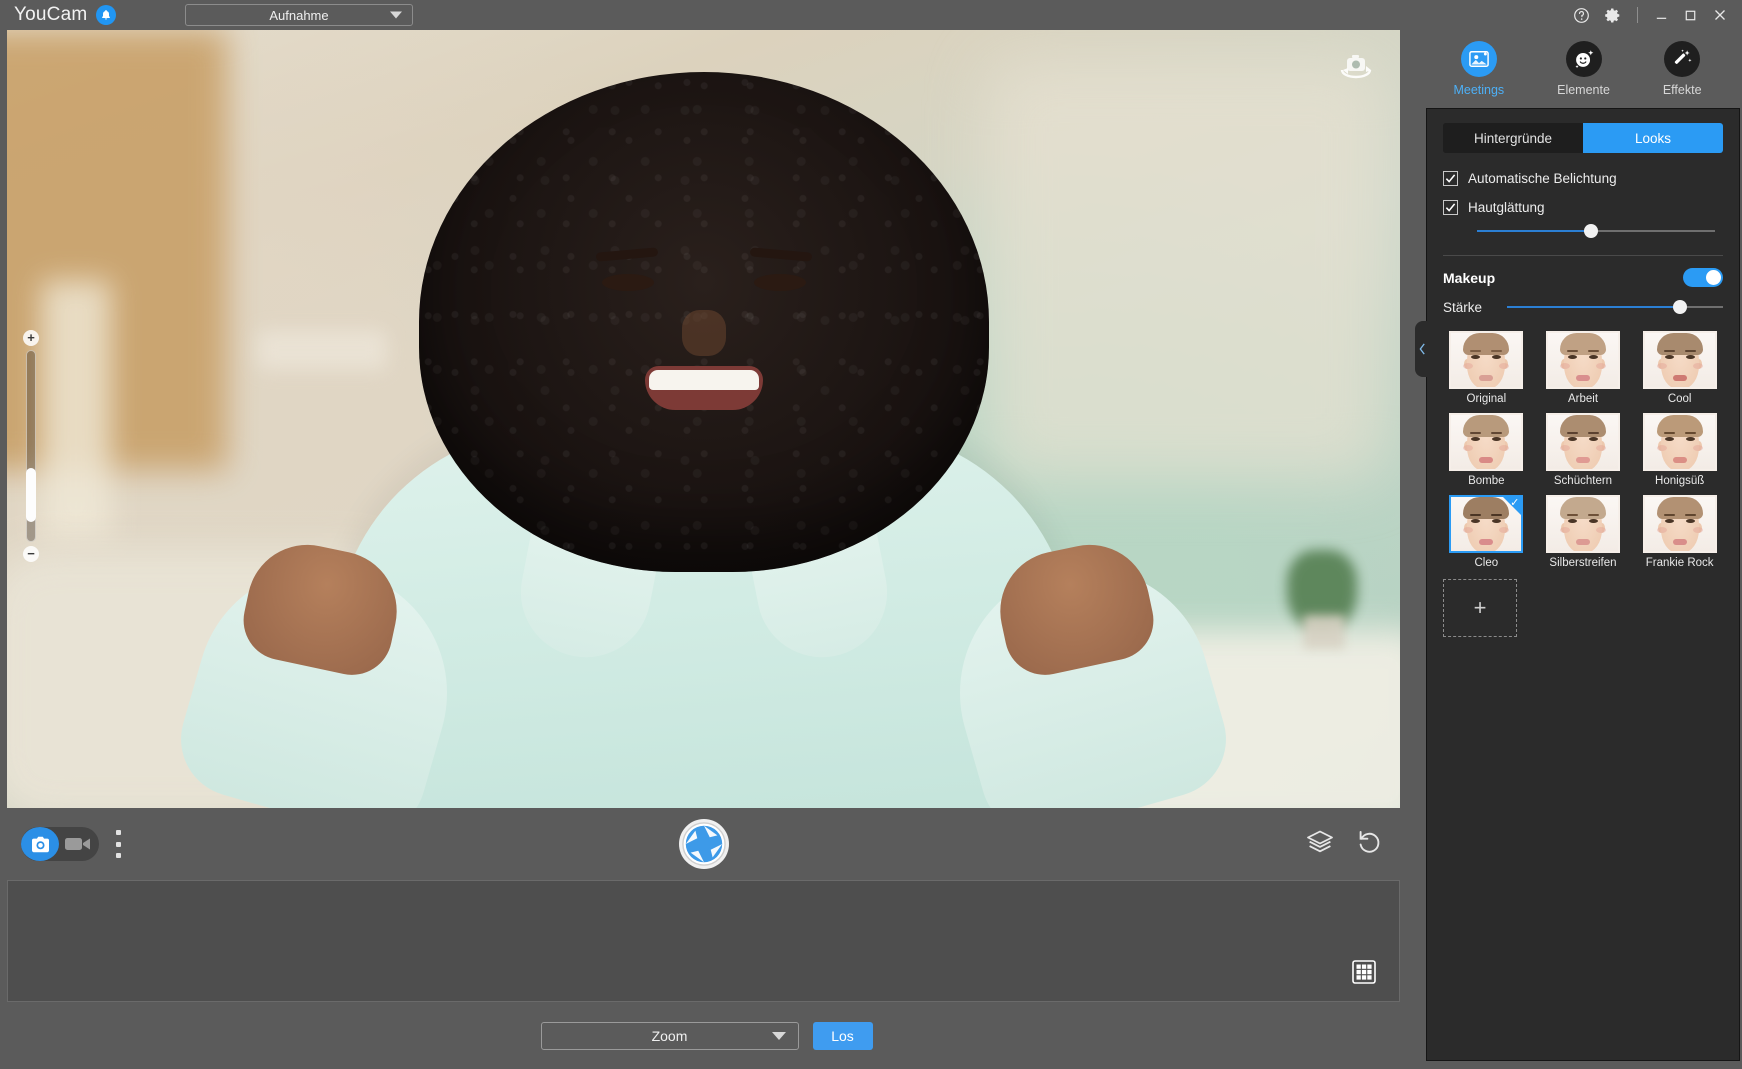 This screenshot has height=1069, width=1742. I want to click on shutter-button, so click(703, 844).